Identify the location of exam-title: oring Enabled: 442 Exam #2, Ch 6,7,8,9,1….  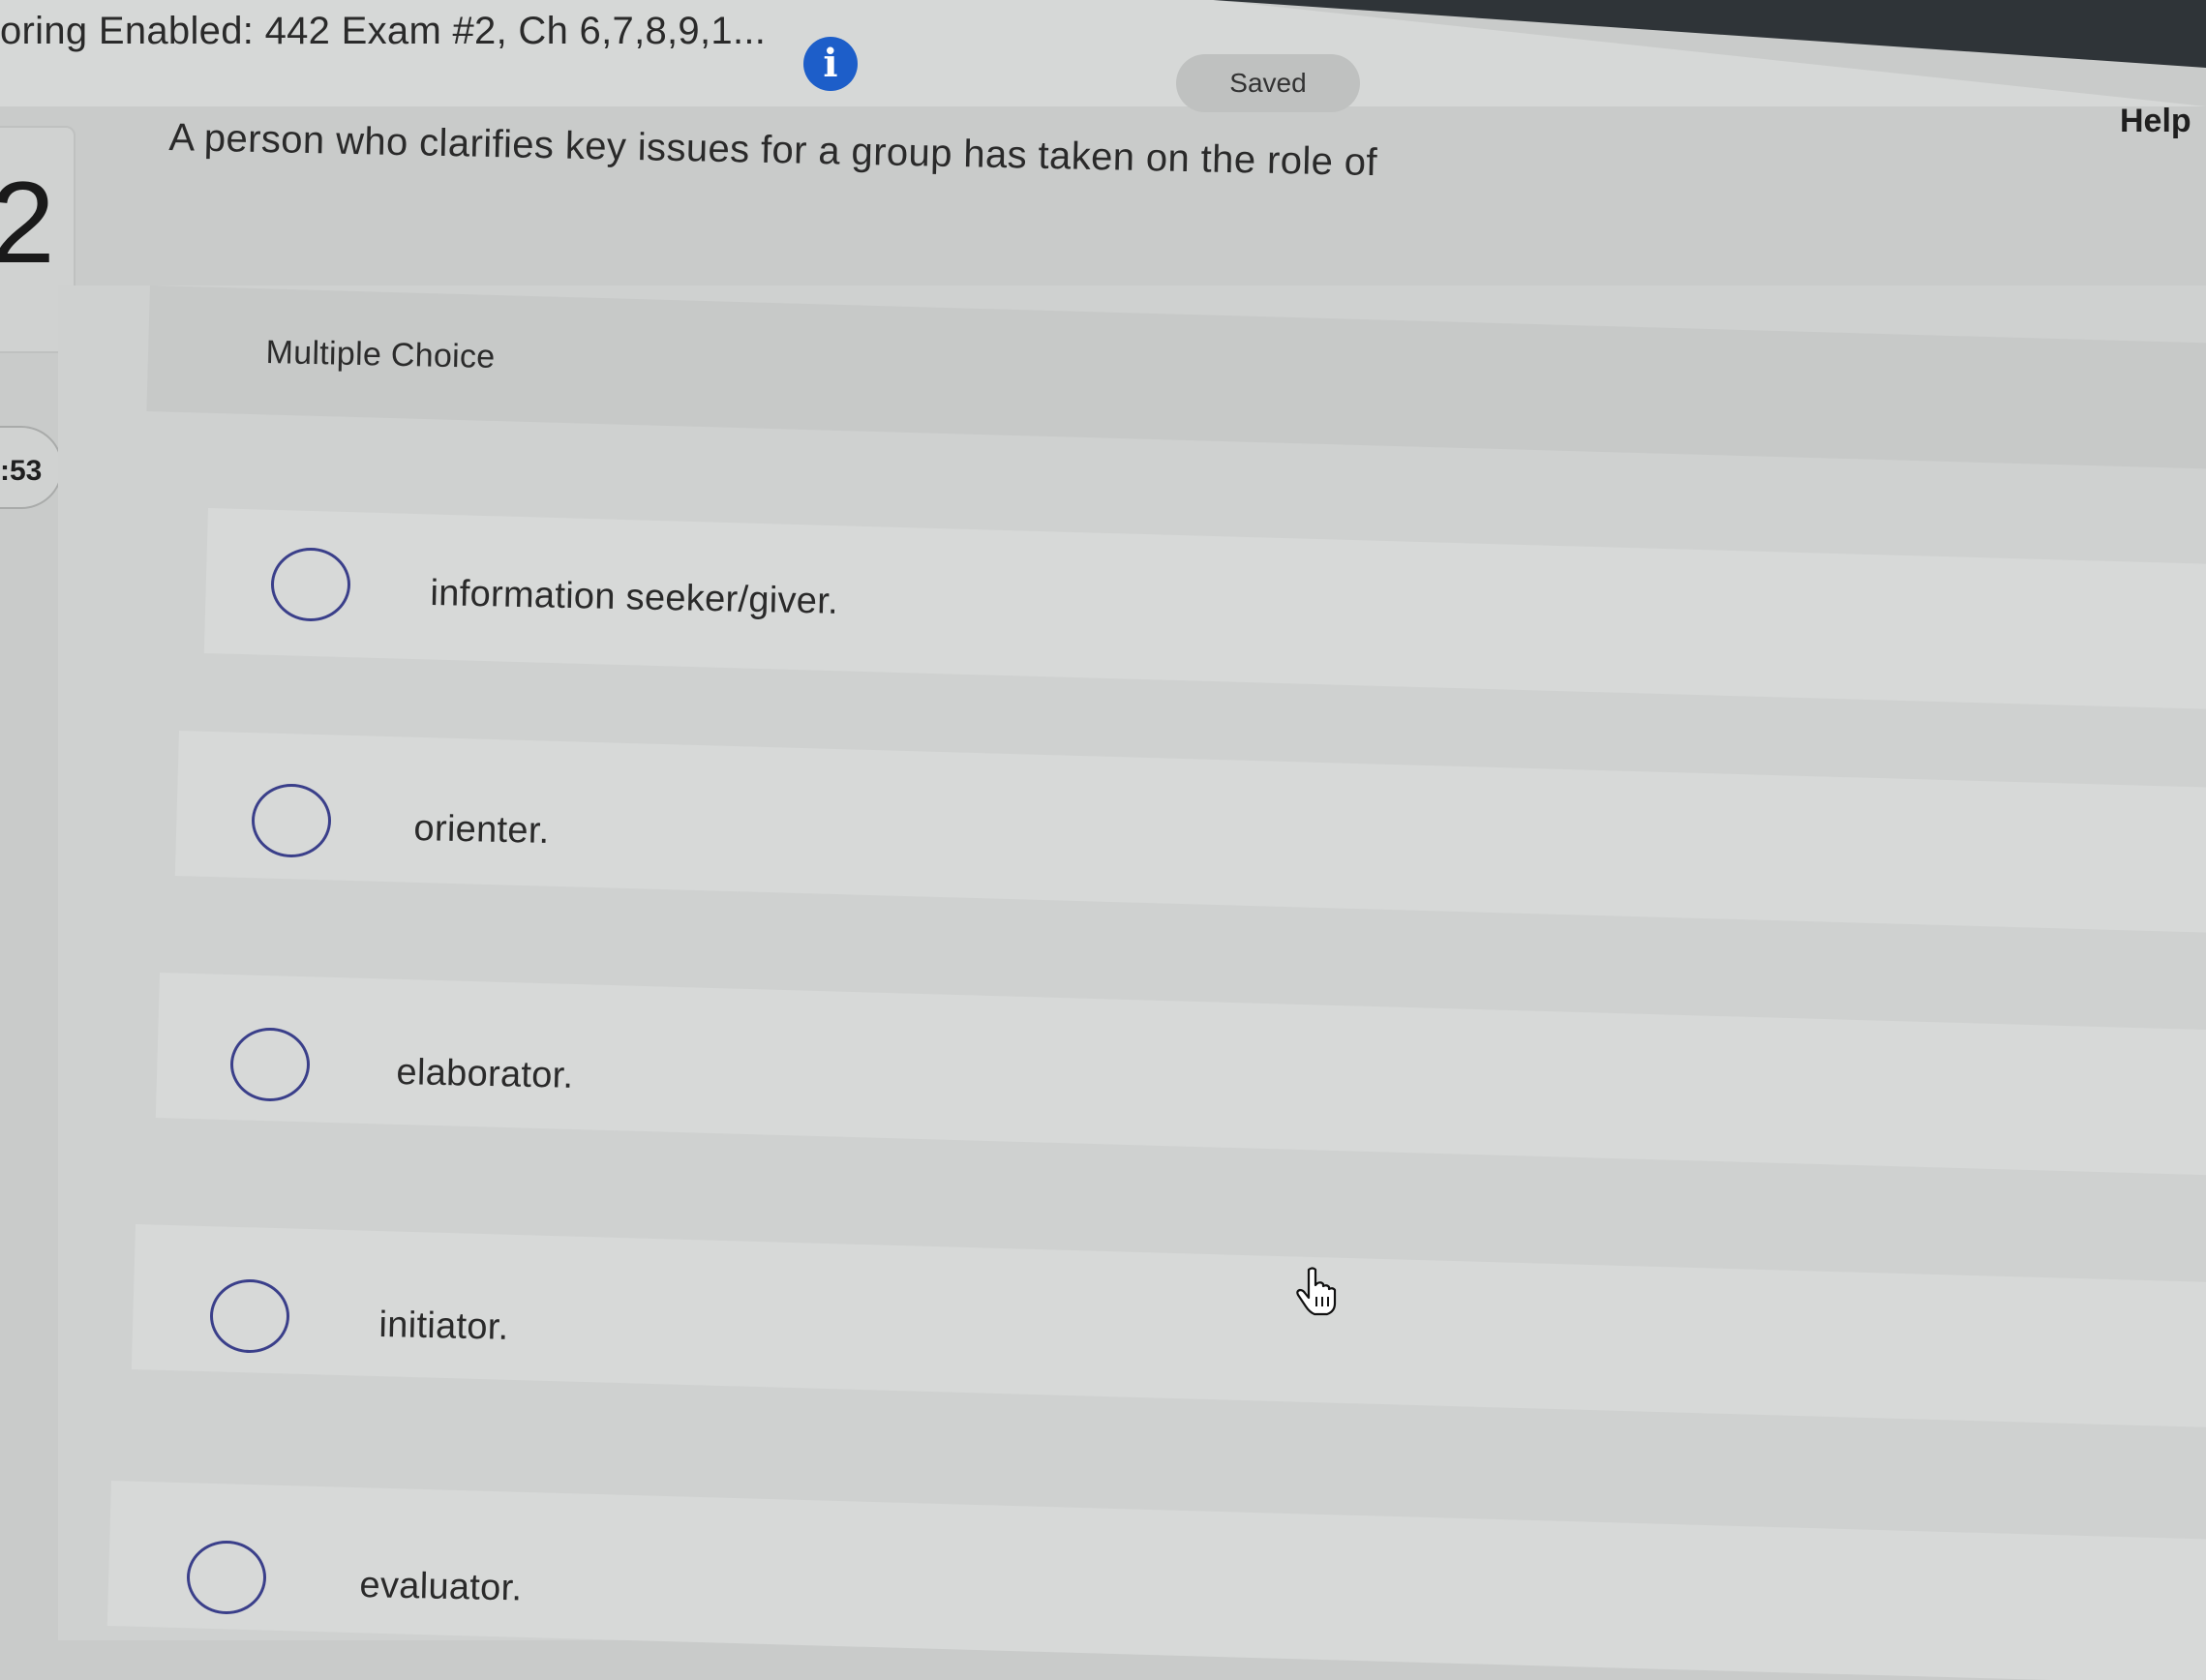
(383, 31).